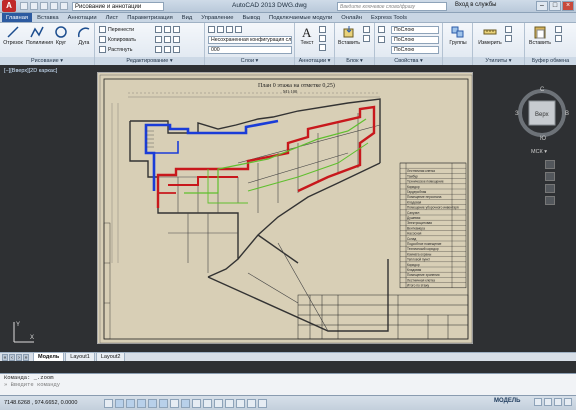  Describe the element at coordinates (538, 402) in the screenshot. I see `annotation-scale-icon` at that location.